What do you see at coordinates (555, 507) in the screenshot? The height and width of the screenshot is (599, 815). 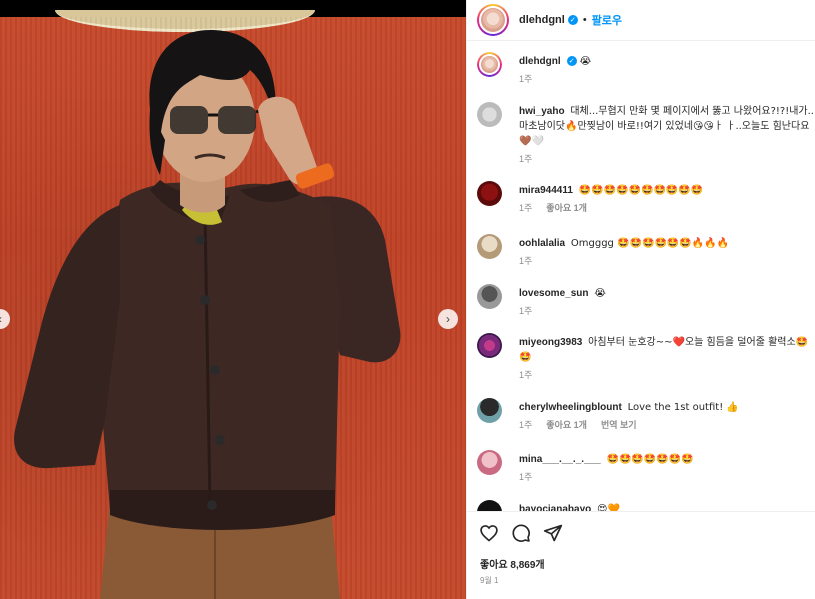 I see `comment-username: bayocjanabayo` at bounding box center [555, 507].